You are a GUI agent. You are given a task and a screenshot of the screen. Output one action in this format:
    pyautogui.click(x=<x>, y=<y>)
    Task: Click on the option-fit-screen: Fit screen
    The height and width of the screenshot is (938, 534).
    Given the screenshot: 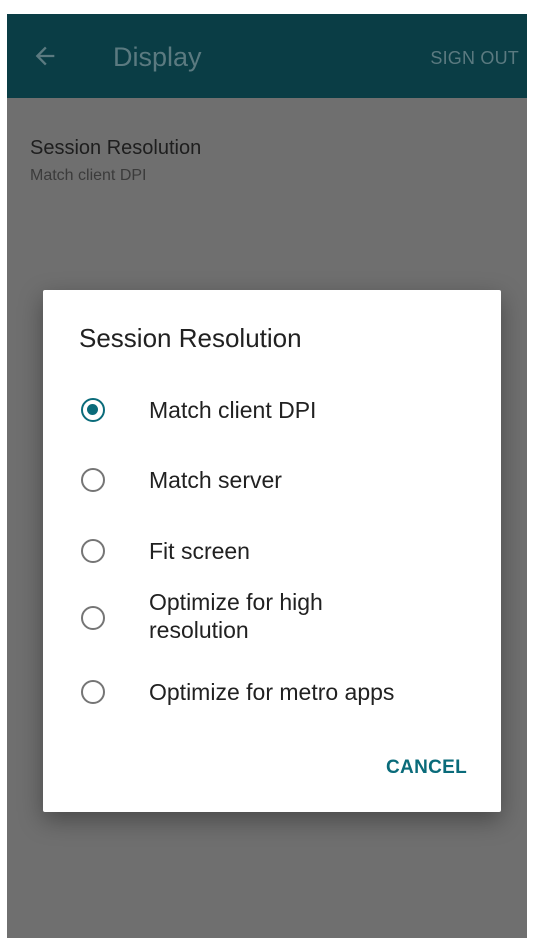 What is the action you would take?
    pyautogui.click(x=272, y=551)
    